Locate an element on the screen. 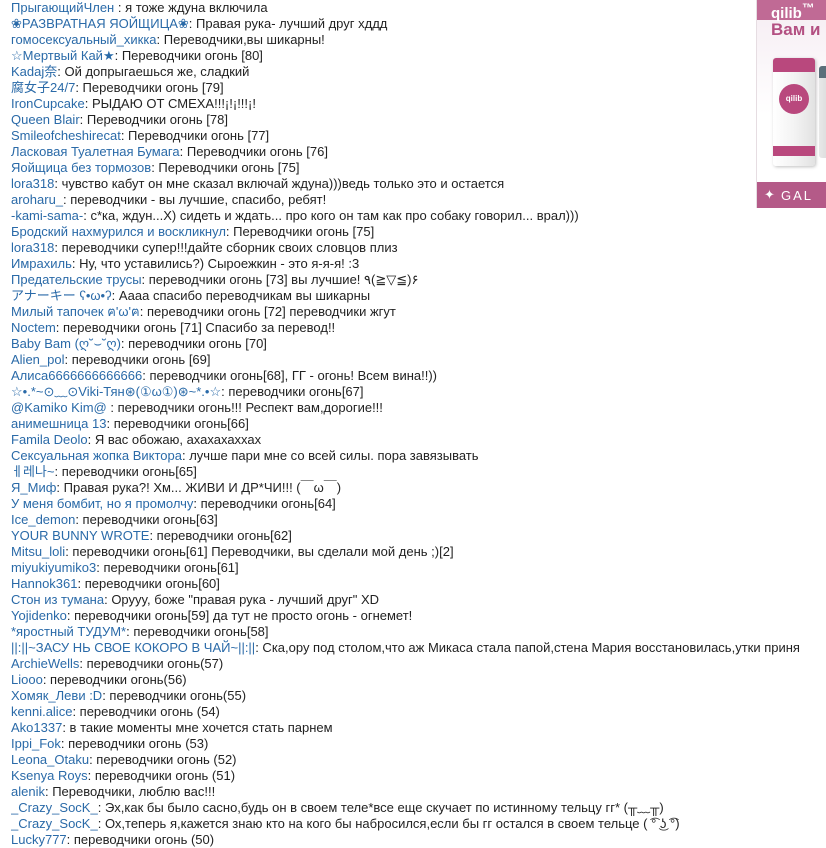 The image size is (826, 848). message-author: Алиса6666666666666 is located at coordinates (76, 375).